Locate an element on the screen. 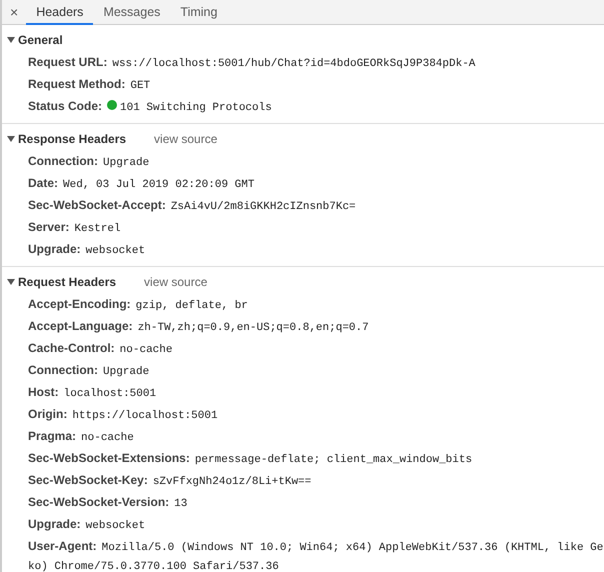 The height and width of the screenshot is (572, 604). header-name: User-Agent: is located at coordinates (62, 546).